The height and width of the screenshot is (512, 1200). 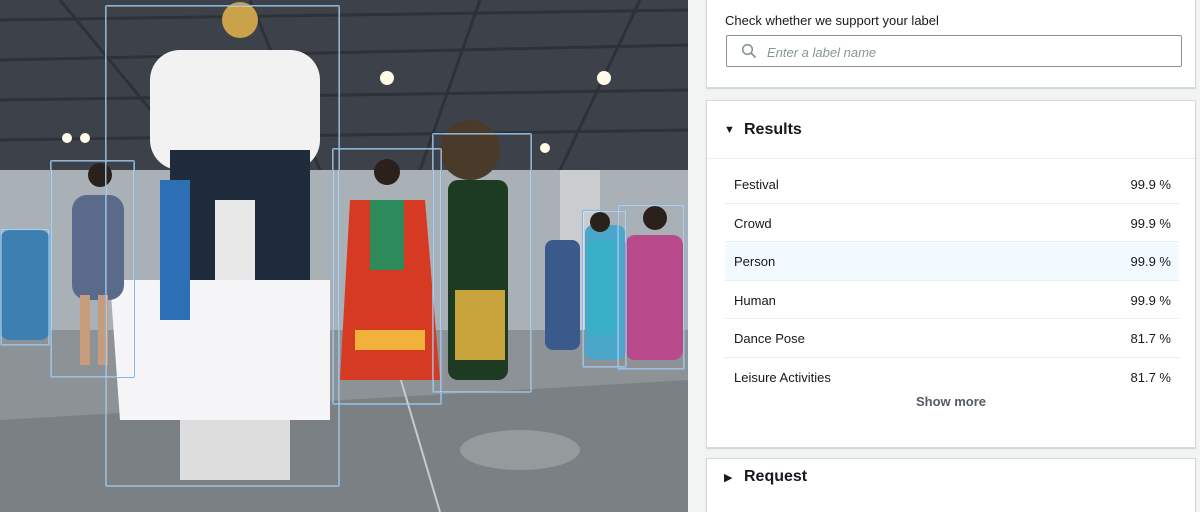 I want to click on search-icon, so click(x=748, y=50).